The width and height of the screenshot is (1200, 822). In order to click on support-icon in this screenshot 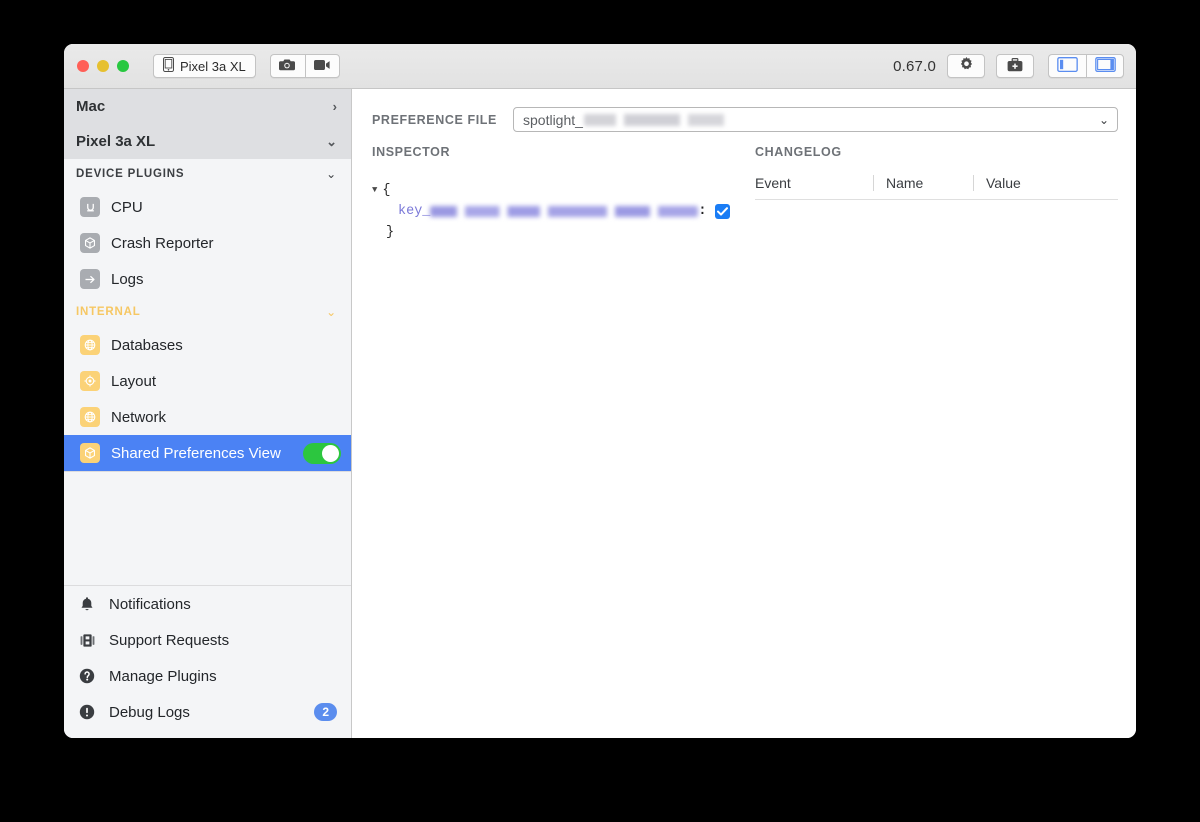, I will do `click(87, 640)`.